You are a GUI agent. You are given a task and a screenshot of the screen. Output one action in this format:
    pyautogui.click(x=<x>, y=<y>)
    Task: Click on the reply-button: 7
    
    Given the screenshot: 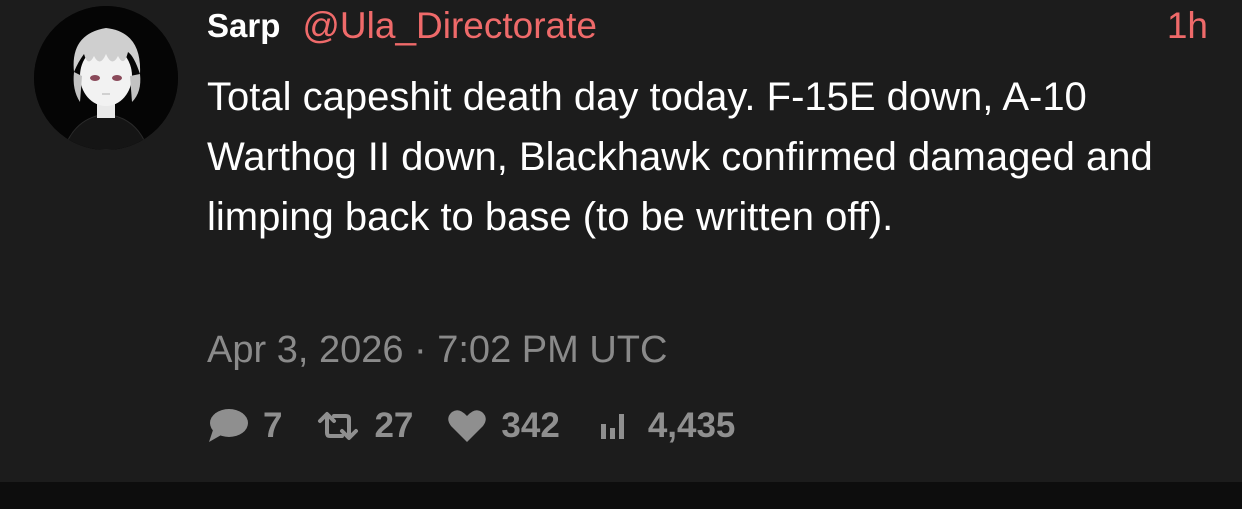 What is the action you would take?
    pyautogui.click(x=244, y=426)
    